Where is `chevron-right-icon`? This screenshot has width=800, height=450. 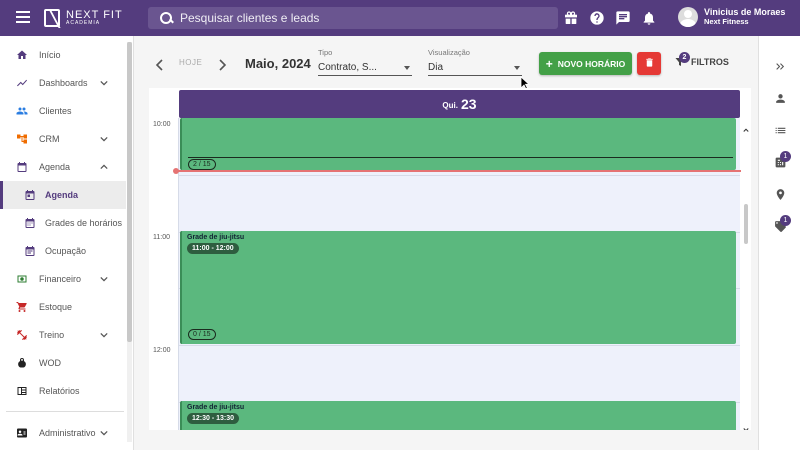
chevron-right-icon is located at coordinates (223, 64).